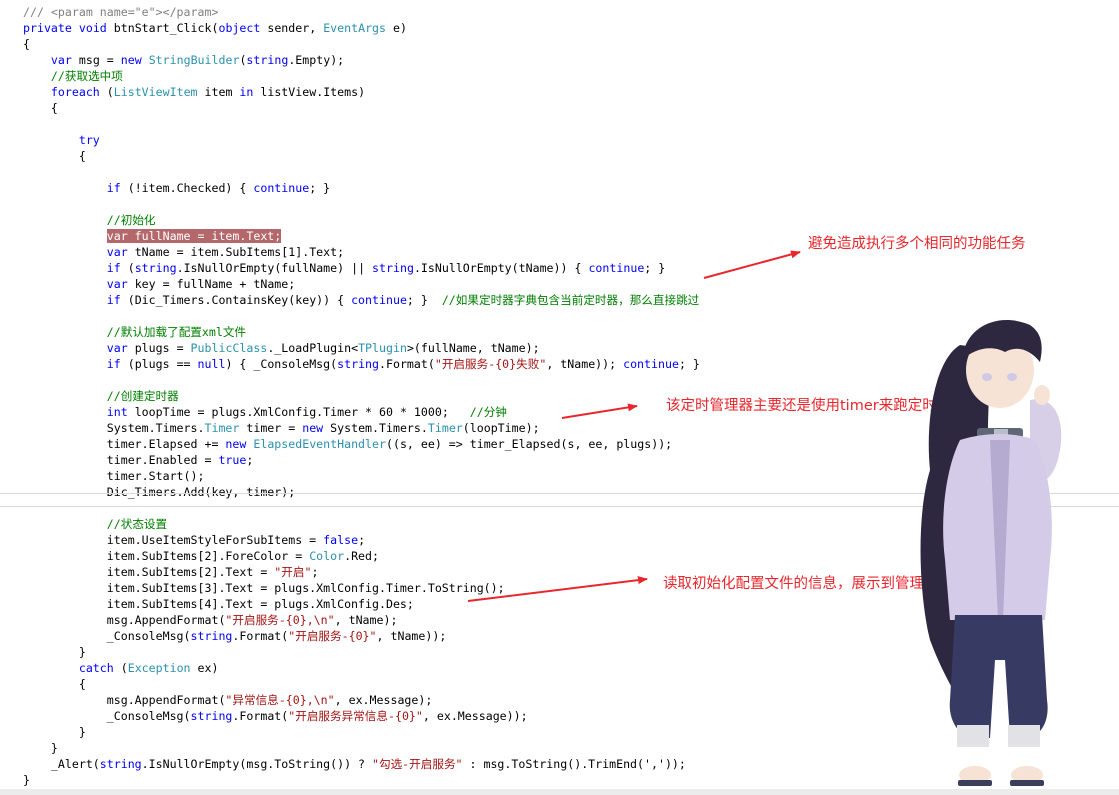 The height and width of the screenshot is (795, 1119). What do you see at coordinates (559, 792) in the screenshot?
I see `editor-scrollbar-track` at bounding box center [559, 792].